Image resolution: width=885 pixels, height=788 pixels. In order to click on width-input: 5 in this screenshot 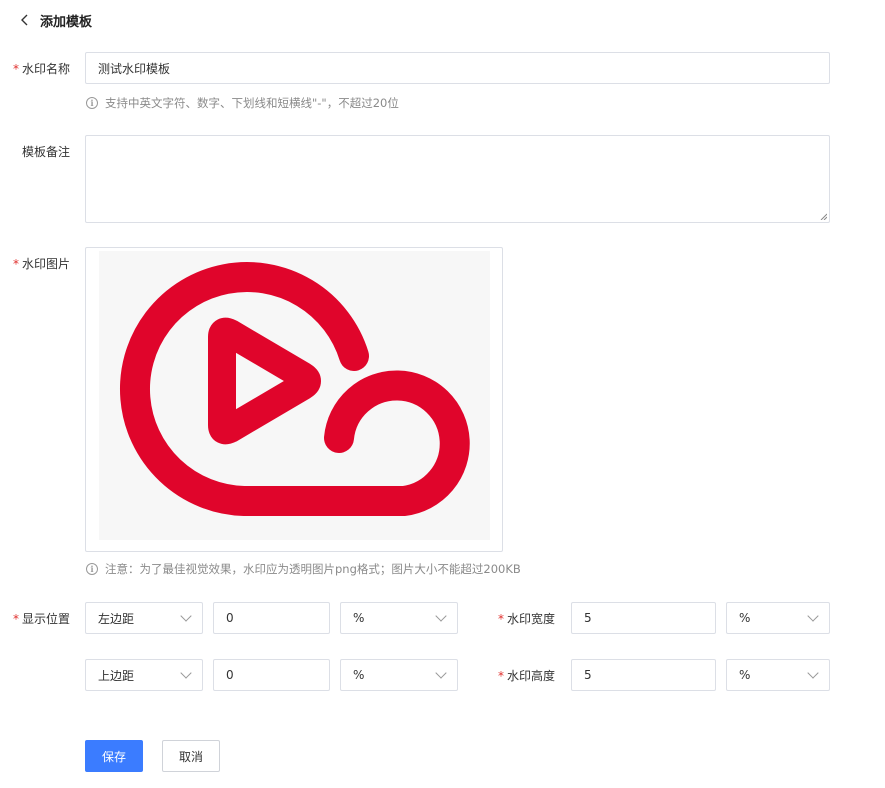, I will do `click(643, 618)`.